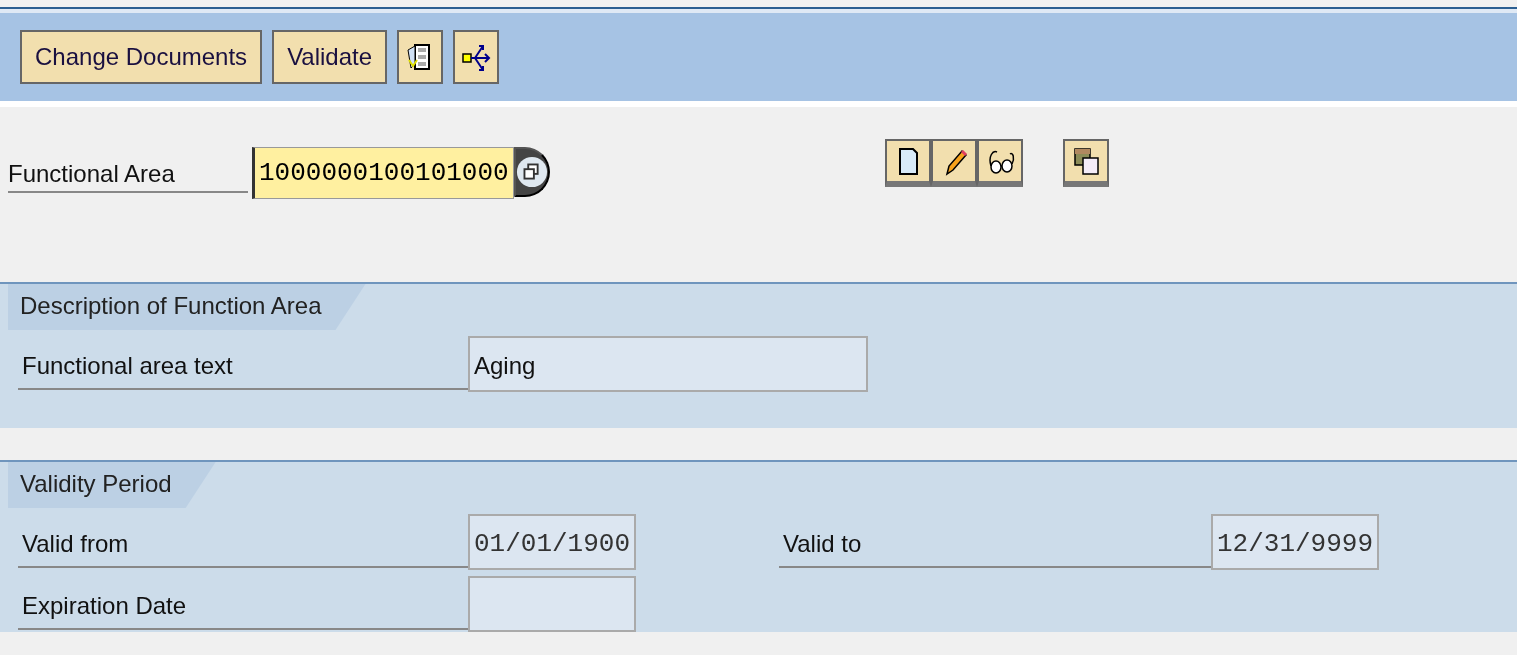  Describe the element at coordinates (141, 57) in the screenshot. I see `toolbar-button: Change Documents` at that location.